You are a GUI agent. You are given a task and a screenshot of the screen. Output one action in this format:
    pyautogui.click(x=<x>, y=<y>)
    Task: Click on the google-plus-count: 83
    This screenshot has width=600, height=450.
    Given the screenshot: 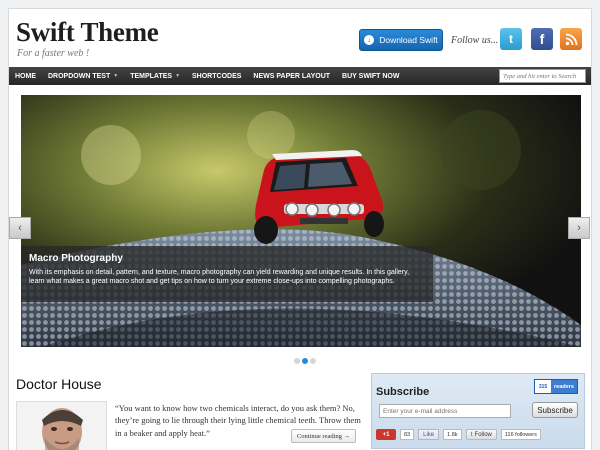 What is the action you would take?
    pyautogui.click(x=407, y=434)
    